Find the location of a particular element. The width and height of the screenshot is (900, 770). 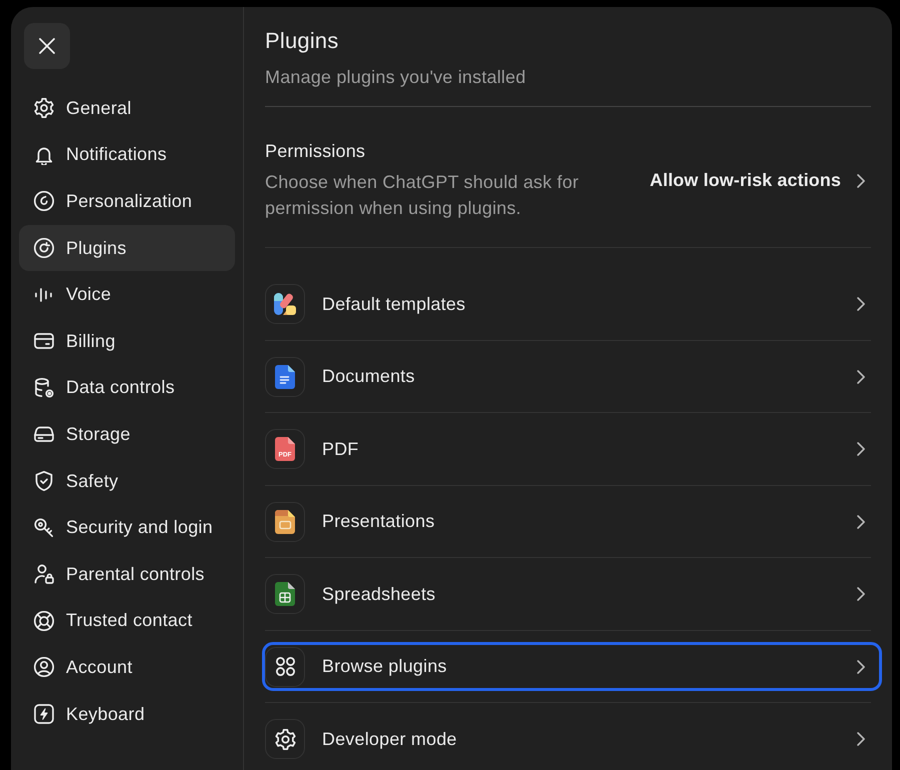

four-circles-icon is located at coordinates (285, 666).